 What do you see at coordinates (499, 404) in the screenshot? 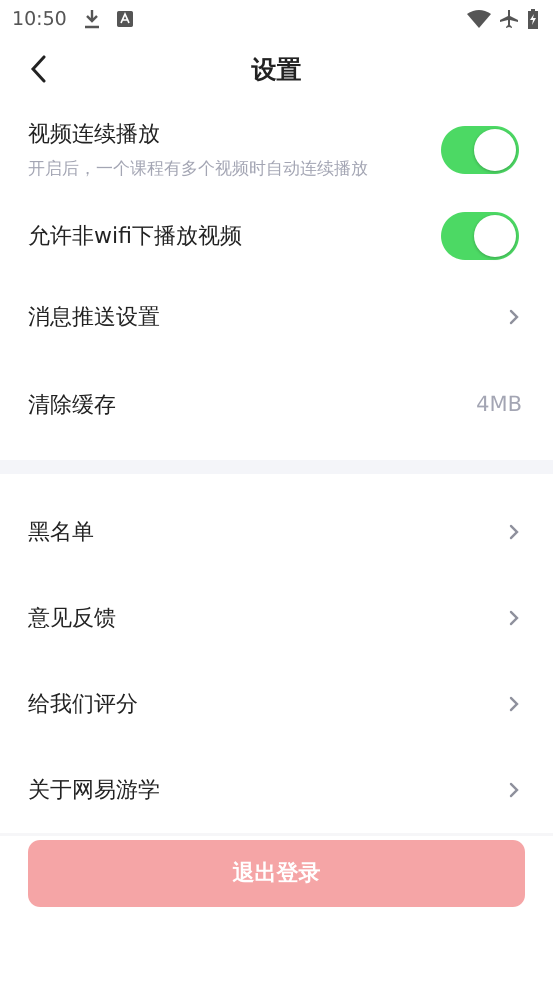
I see `cache-size: 4MB` at bounding box center [499, 404].